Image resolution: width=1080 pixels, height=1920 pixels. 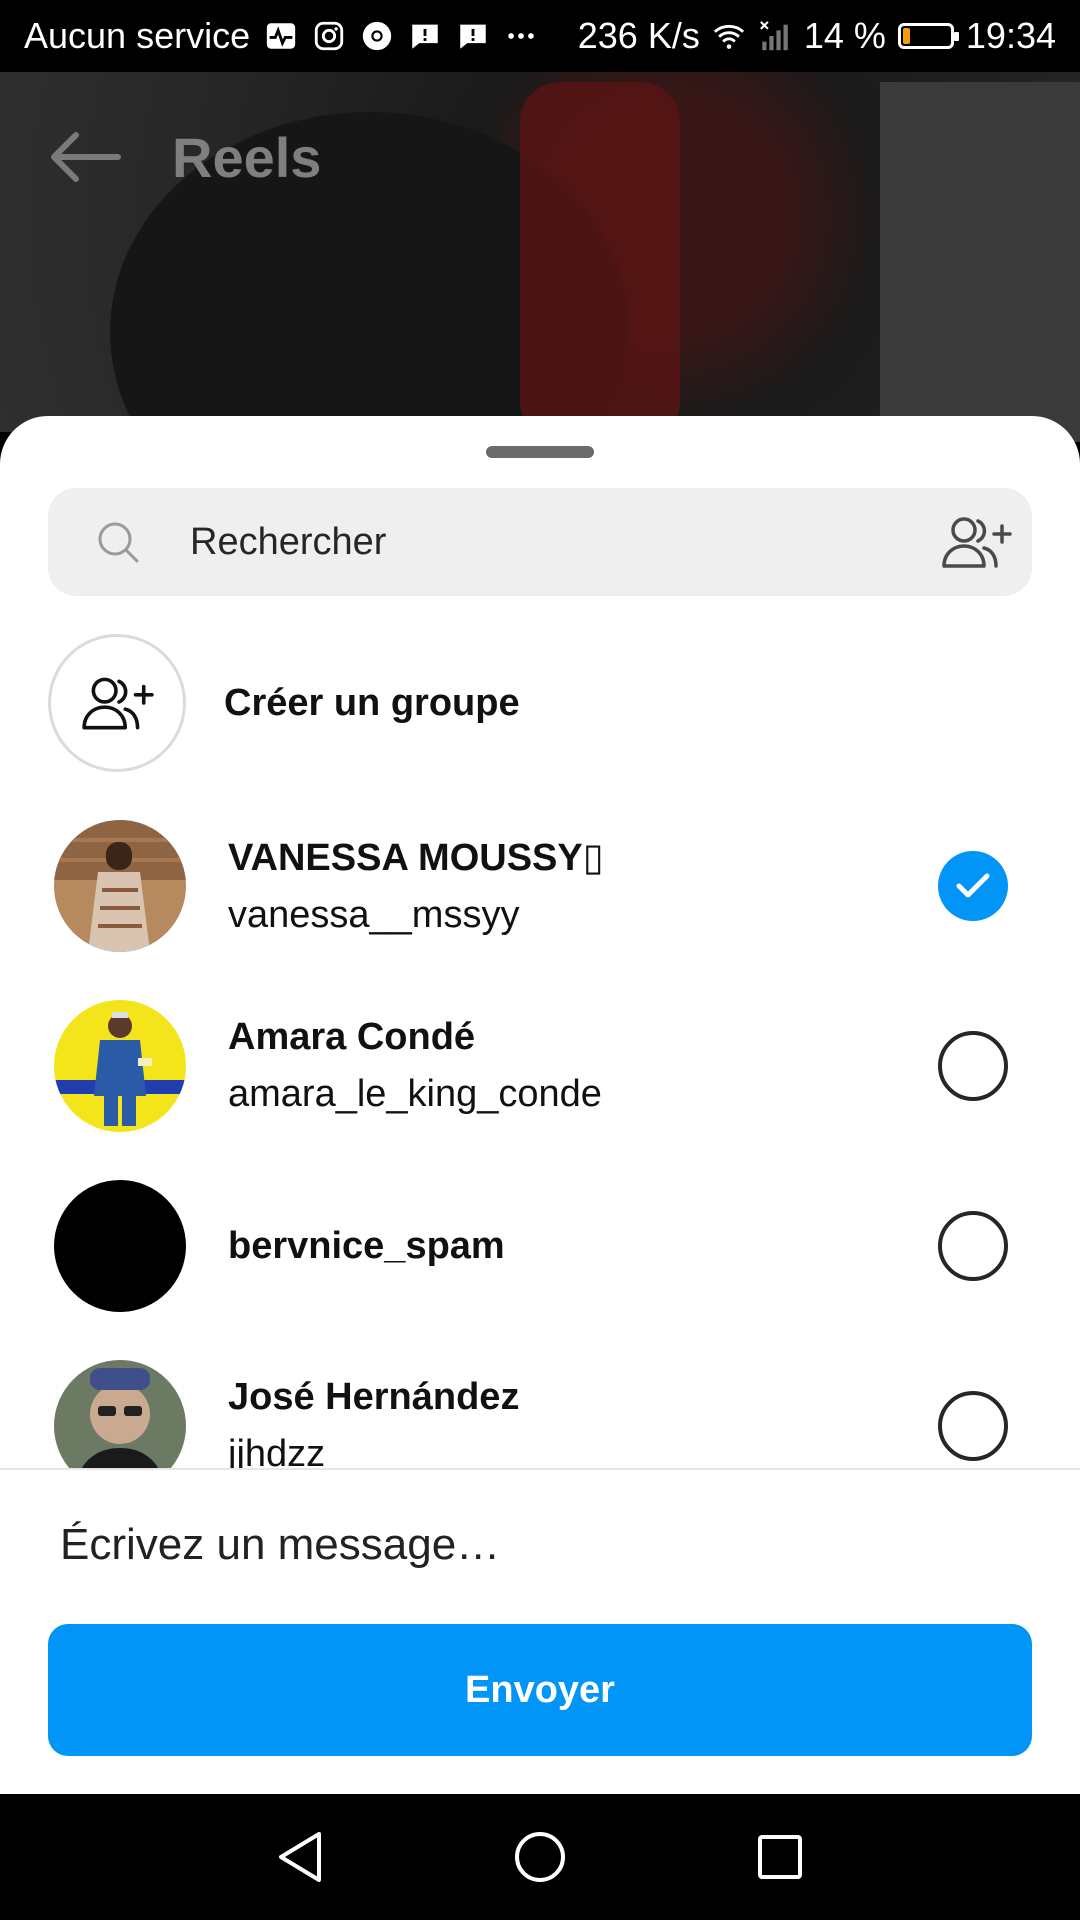 I want to click on back-triangle-icon, so click(x=300, y=1857).